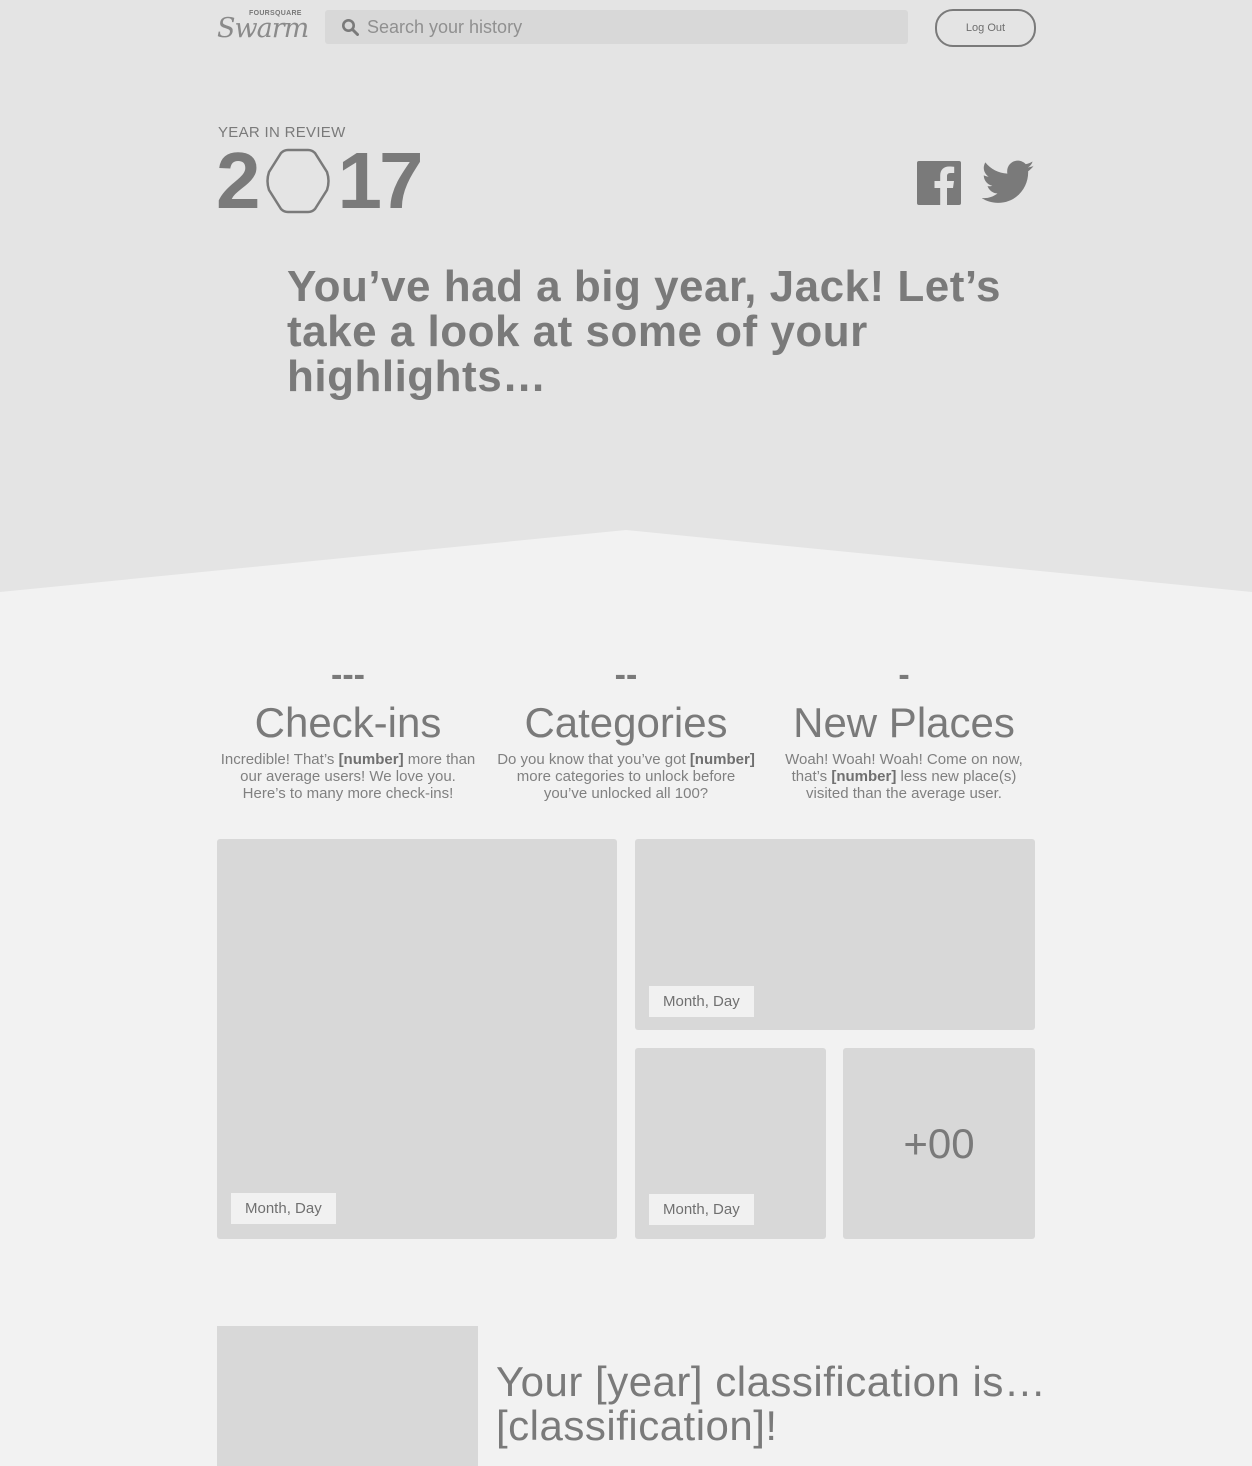  I want to click on stat-value: -, so click(904, 675).